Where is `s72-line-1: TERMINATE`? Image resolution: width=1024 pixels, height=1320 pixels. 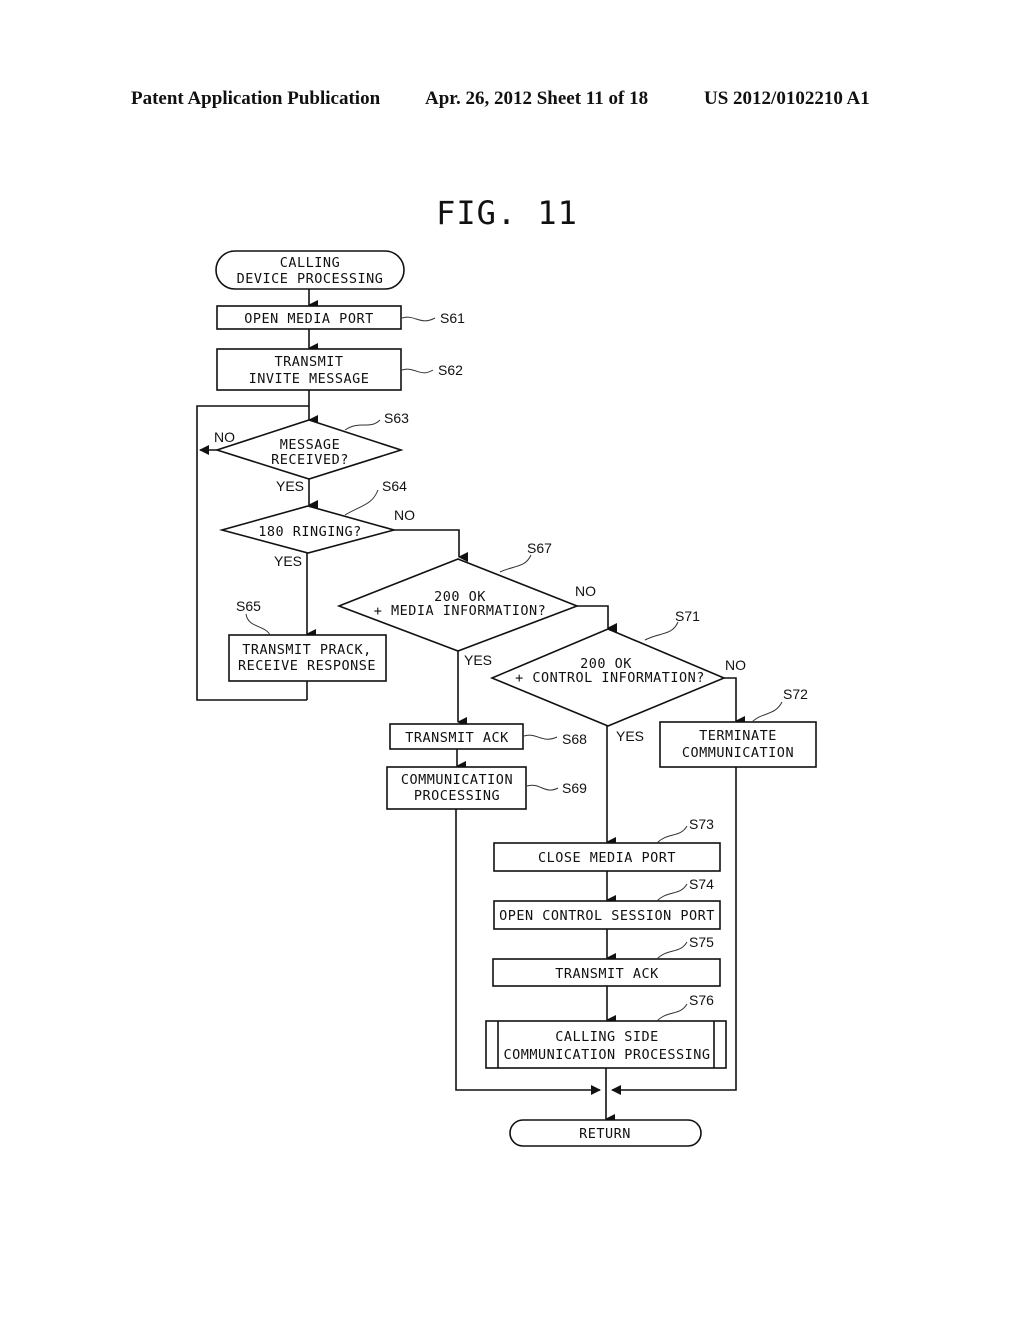
s72-line-1: TERMINATE is located at coordinates (738, 736).